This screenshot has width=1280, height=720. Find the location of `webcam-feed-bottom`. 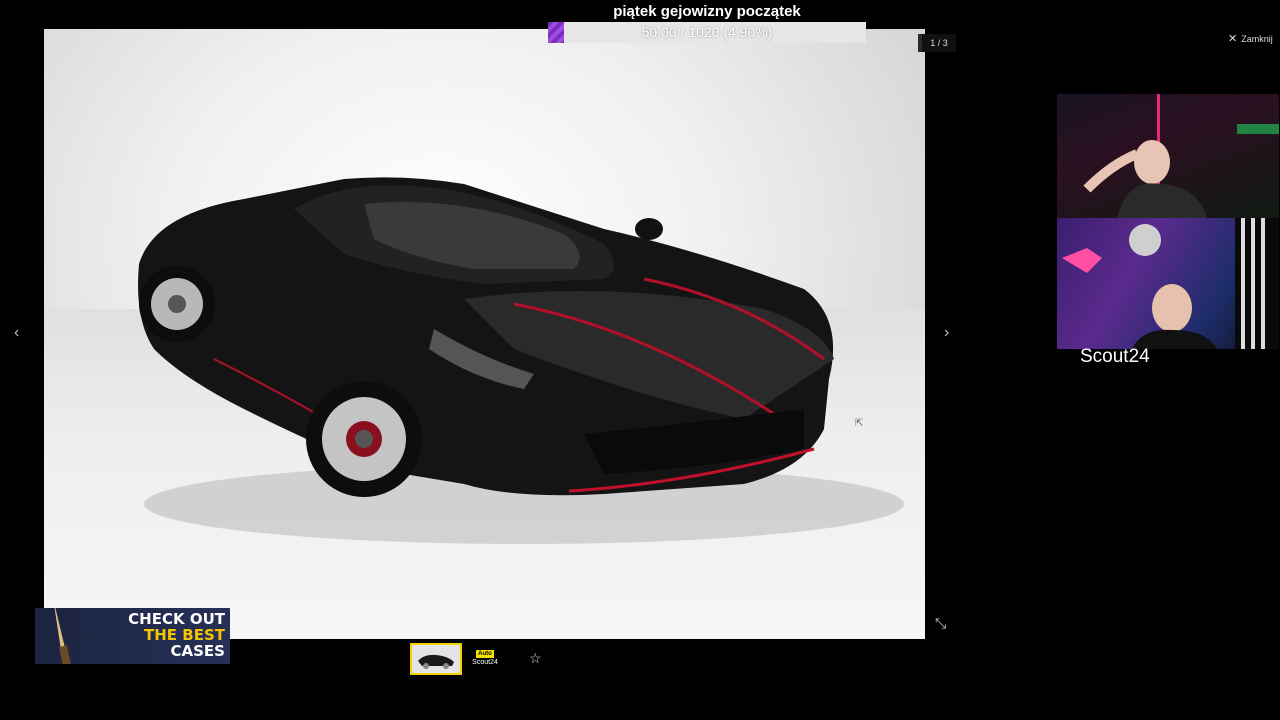

webcam-feed-bottom is located at coordinates (1168, 283).